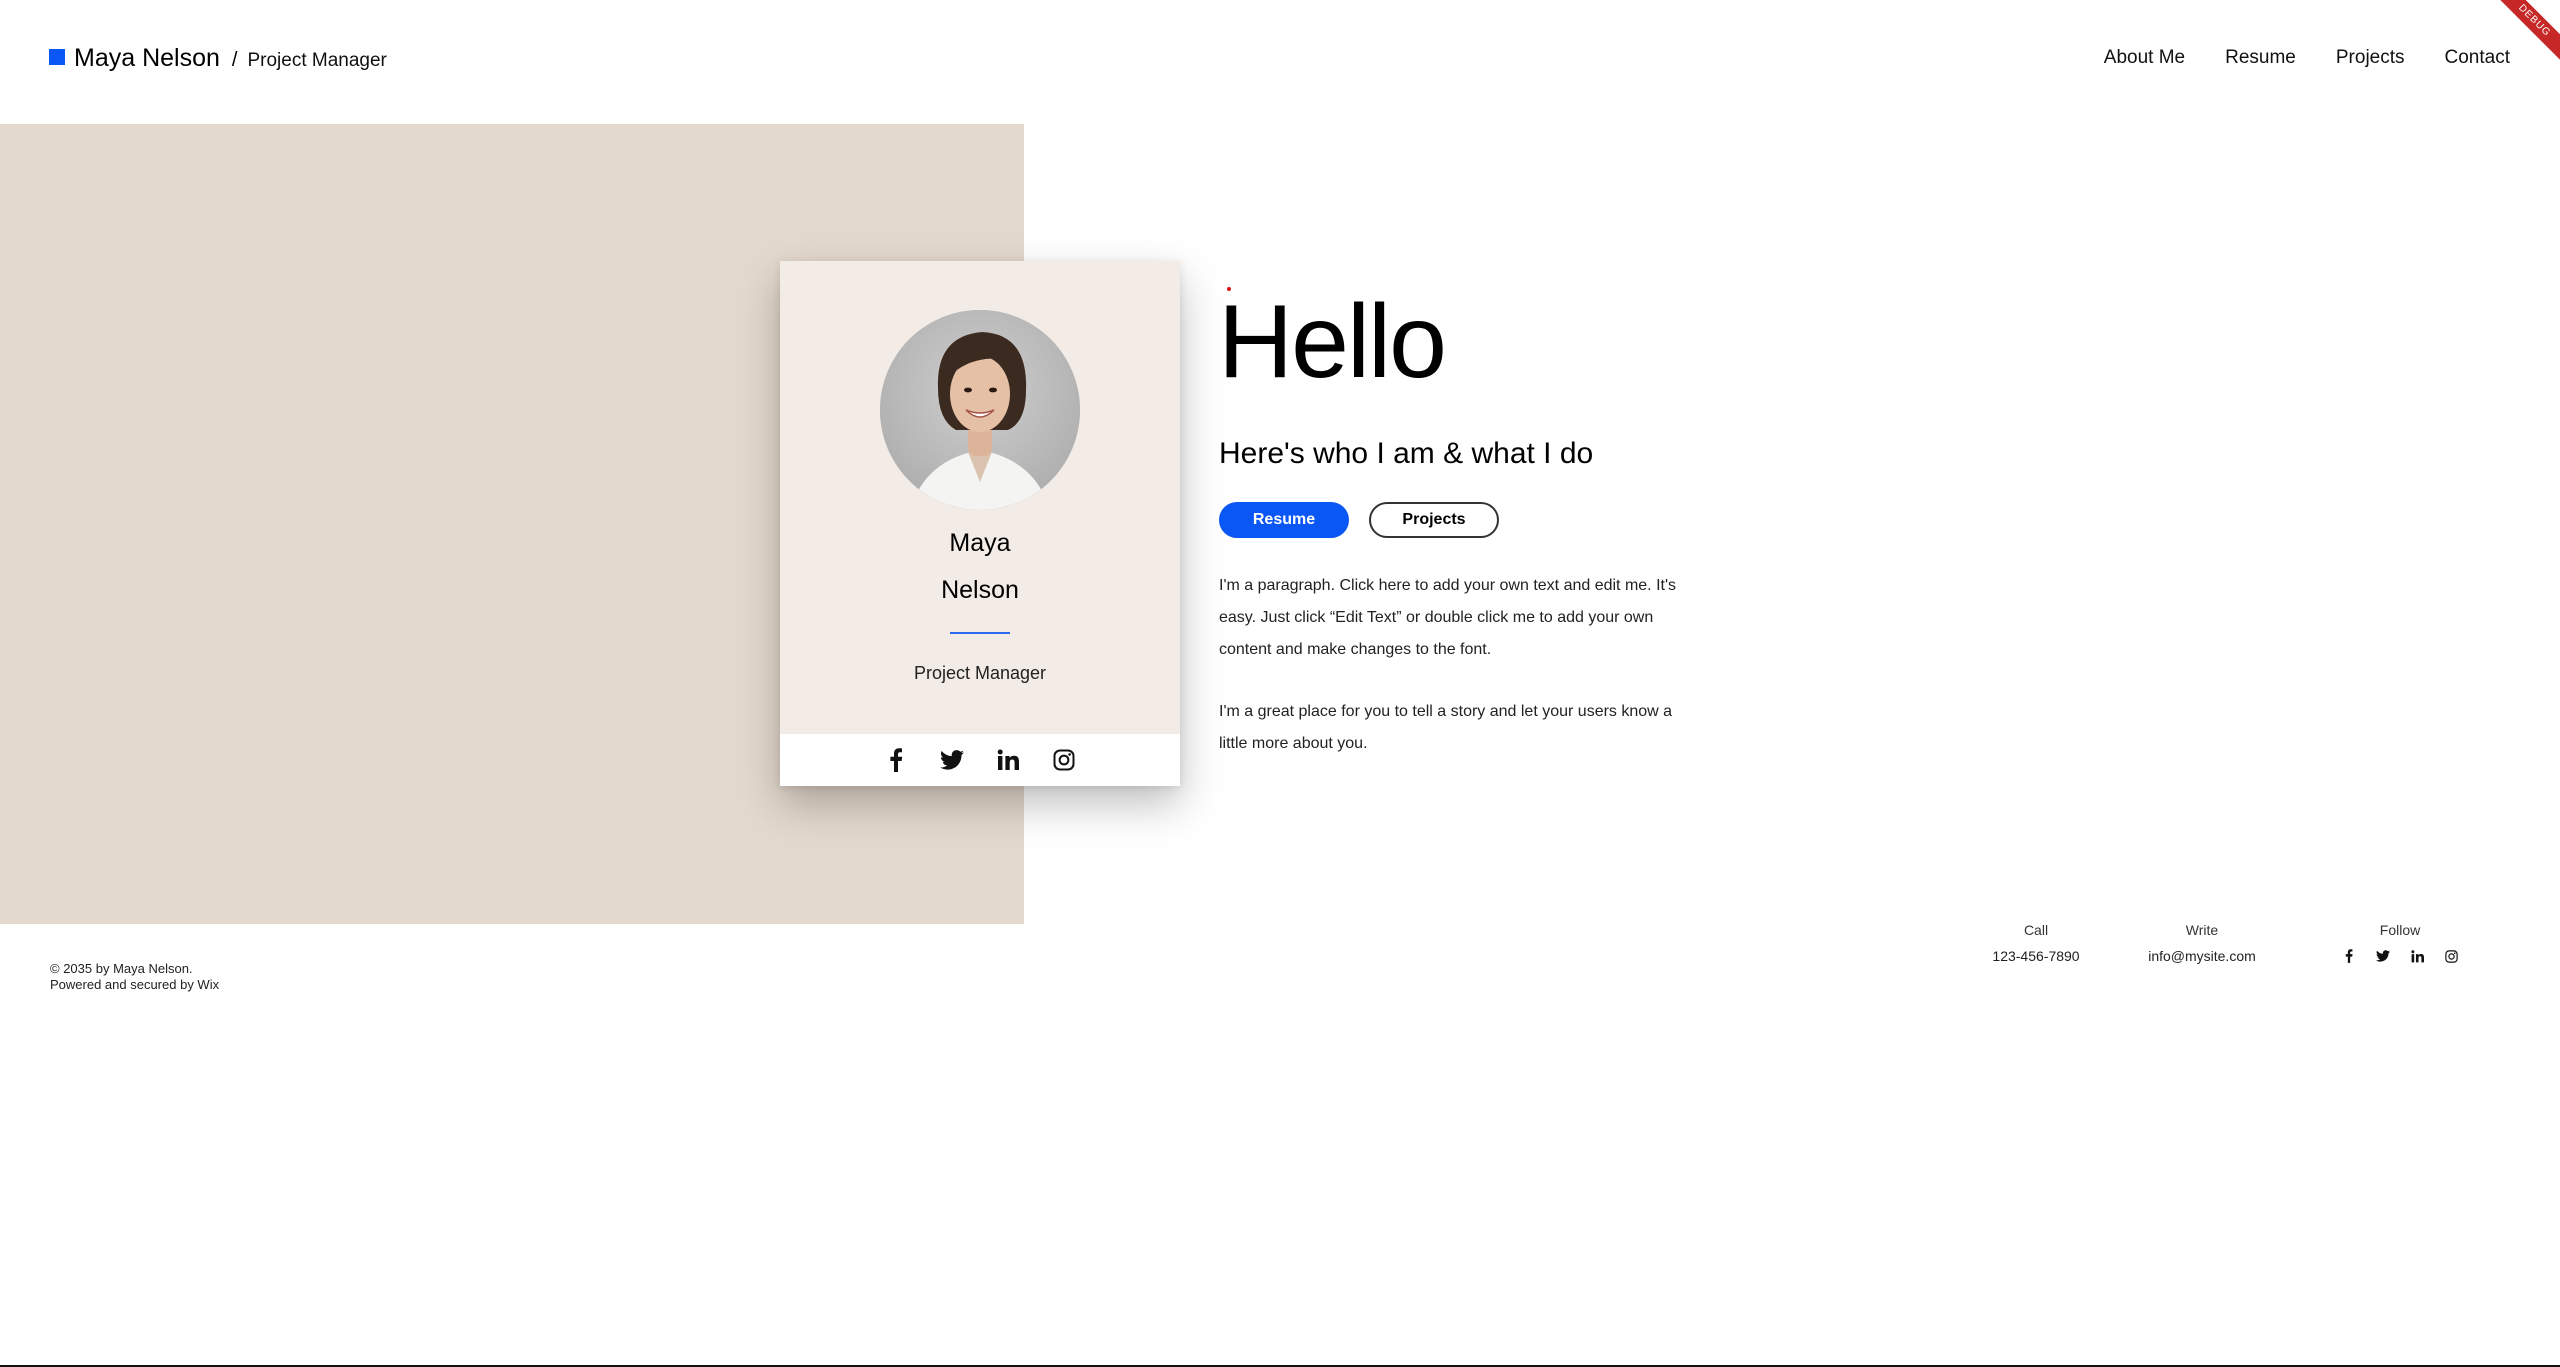  What do you see at coordinates (1406, 453) in the screenshot?
I see `hero-subtitle: Here's who I am & what I do` at bounding box center [1406, 453].